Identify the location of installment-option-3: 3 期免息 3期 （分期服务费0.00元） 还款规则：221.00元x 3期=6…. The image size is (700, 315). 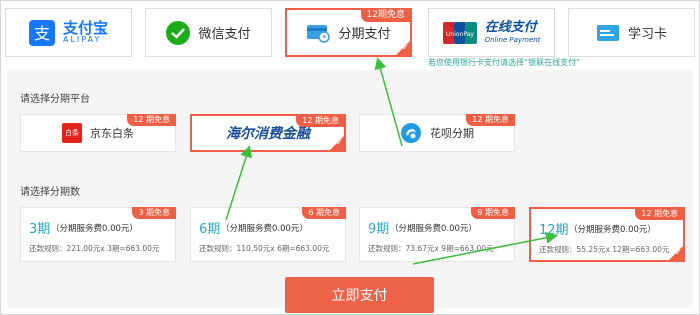
(98, 234).